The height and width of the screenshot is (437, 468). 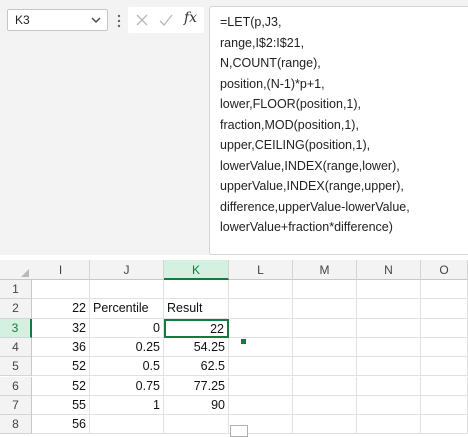 What do you see at coordinates (127, 347) in the screenshot?
I see `cell-j4: 0.25` at bounding box center [127, 347].